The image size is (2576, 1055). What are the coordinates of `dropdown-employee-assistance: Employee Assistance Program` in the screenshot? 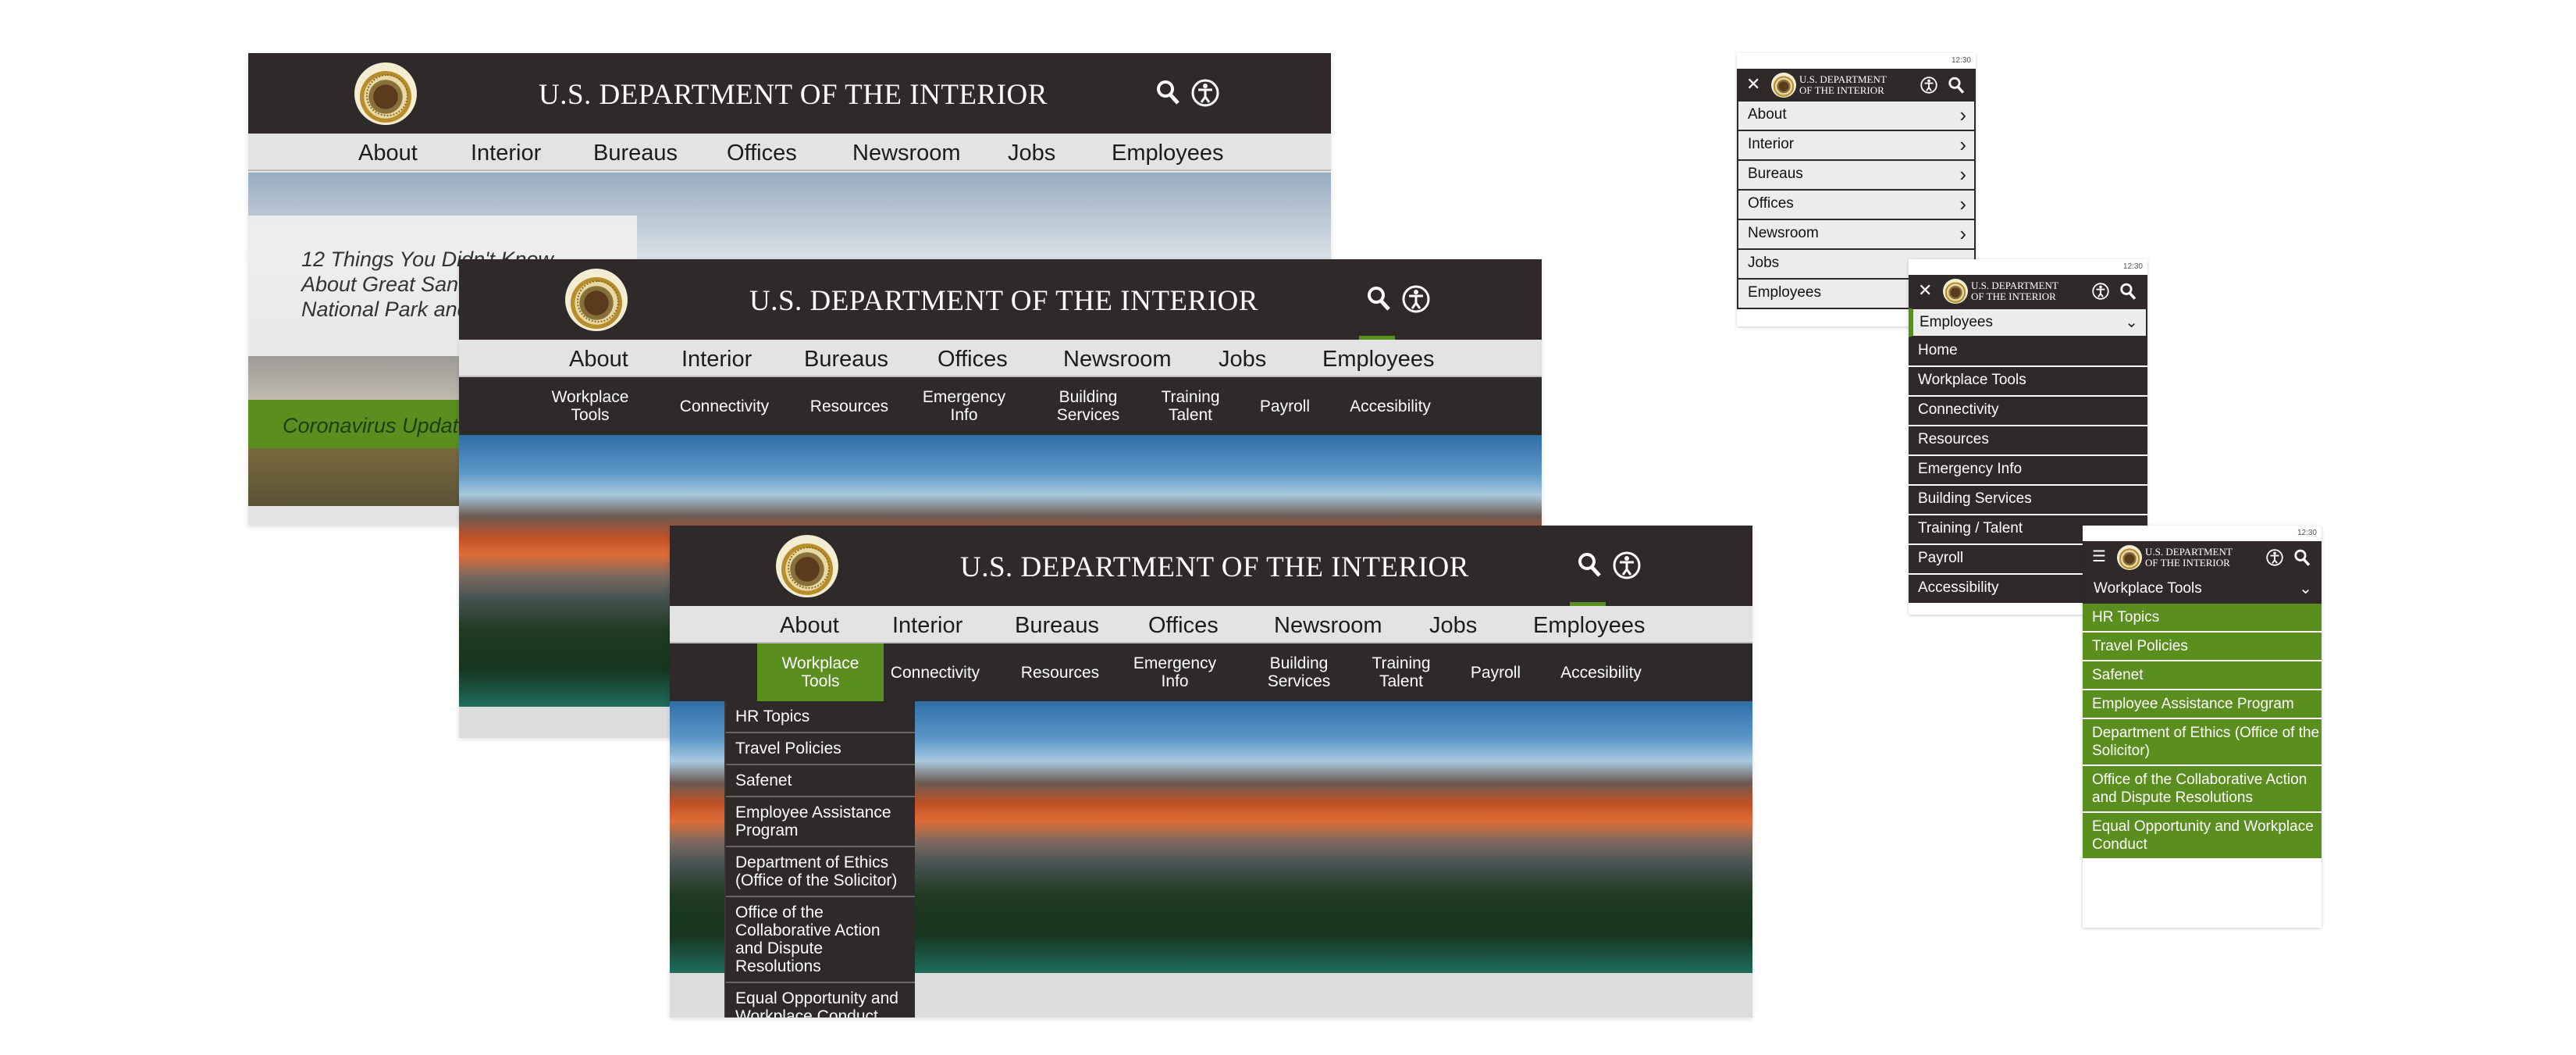 It's located at (820, 822).